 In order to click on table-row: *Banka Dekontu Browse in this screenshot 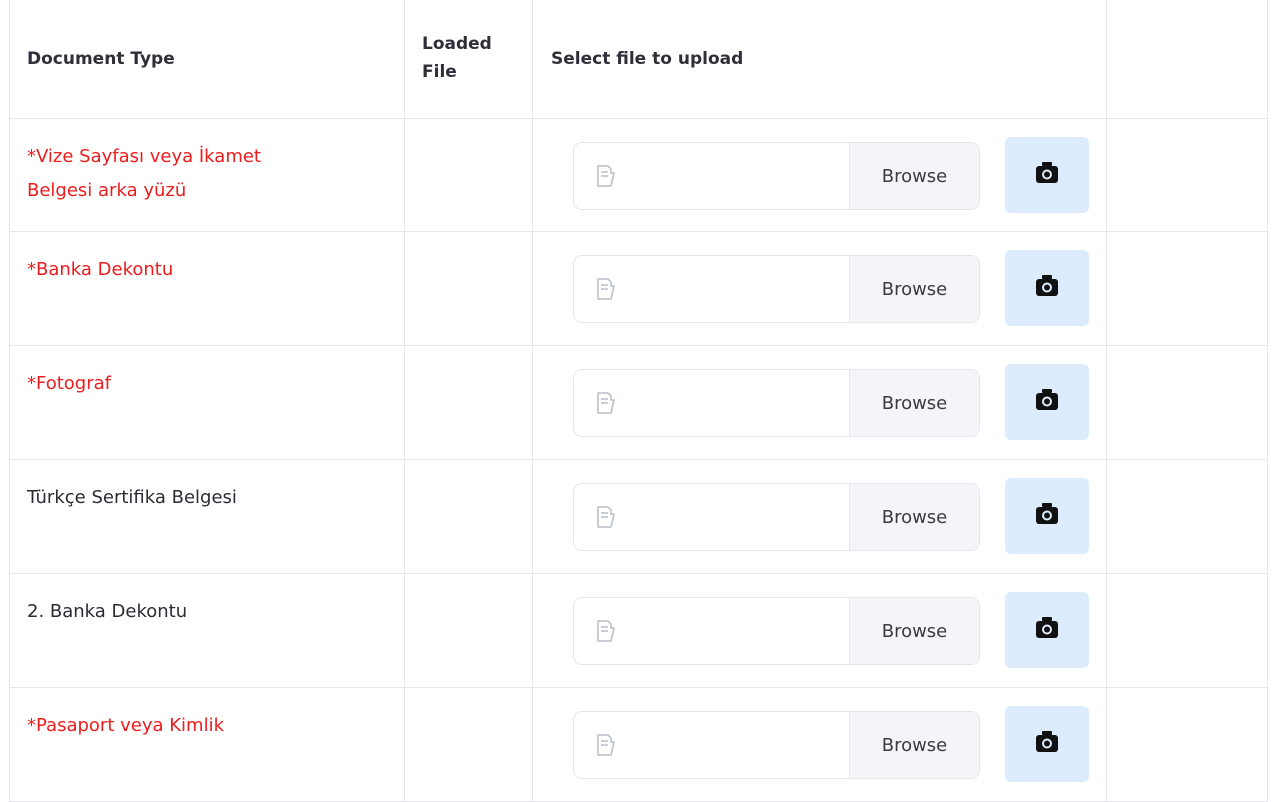, I will do `click(638, 288)`.